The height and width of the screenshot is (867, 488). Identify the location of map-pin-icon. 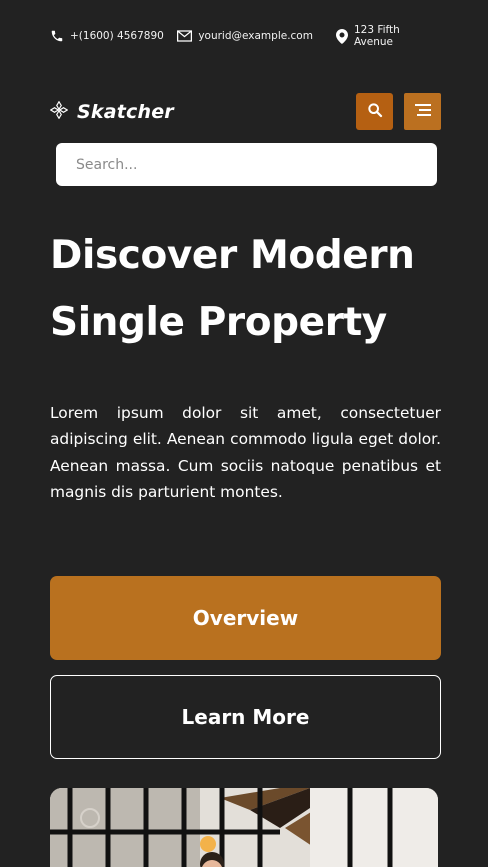
(344, 36).